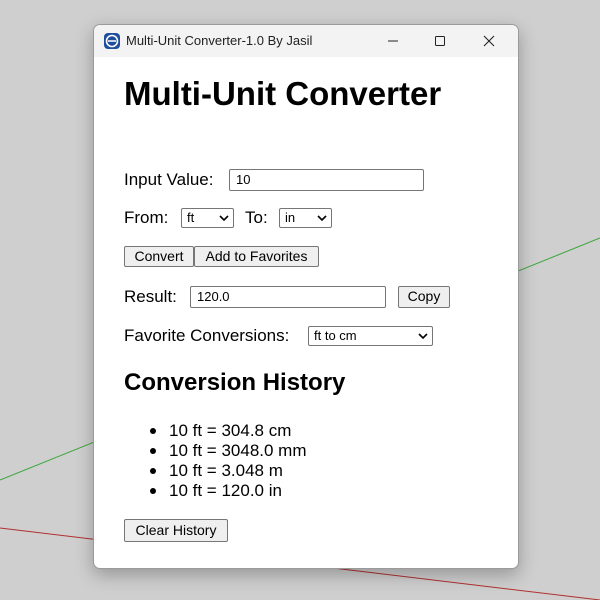  I want to click on close-button, so click(489, 41).